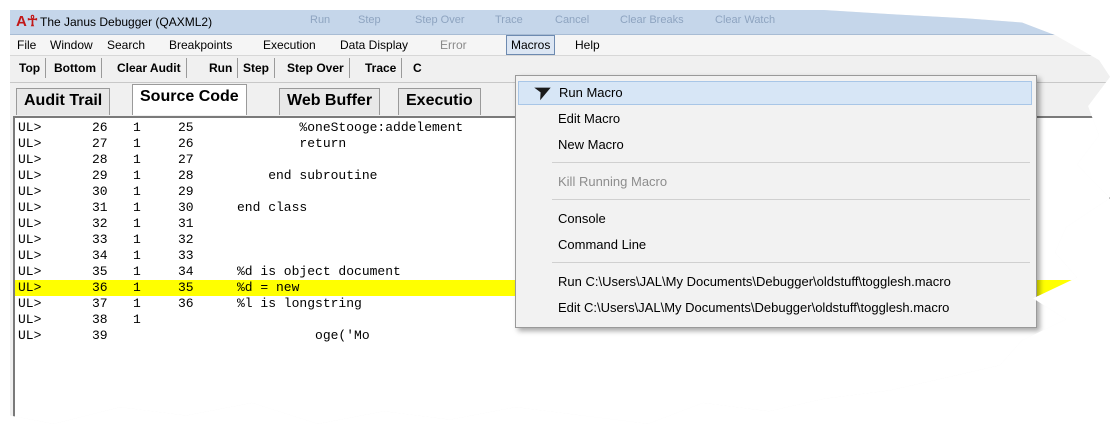  Describe the element at coordinates (186, 303) in the screenshot. I see `source-line-number: 36` at that location.